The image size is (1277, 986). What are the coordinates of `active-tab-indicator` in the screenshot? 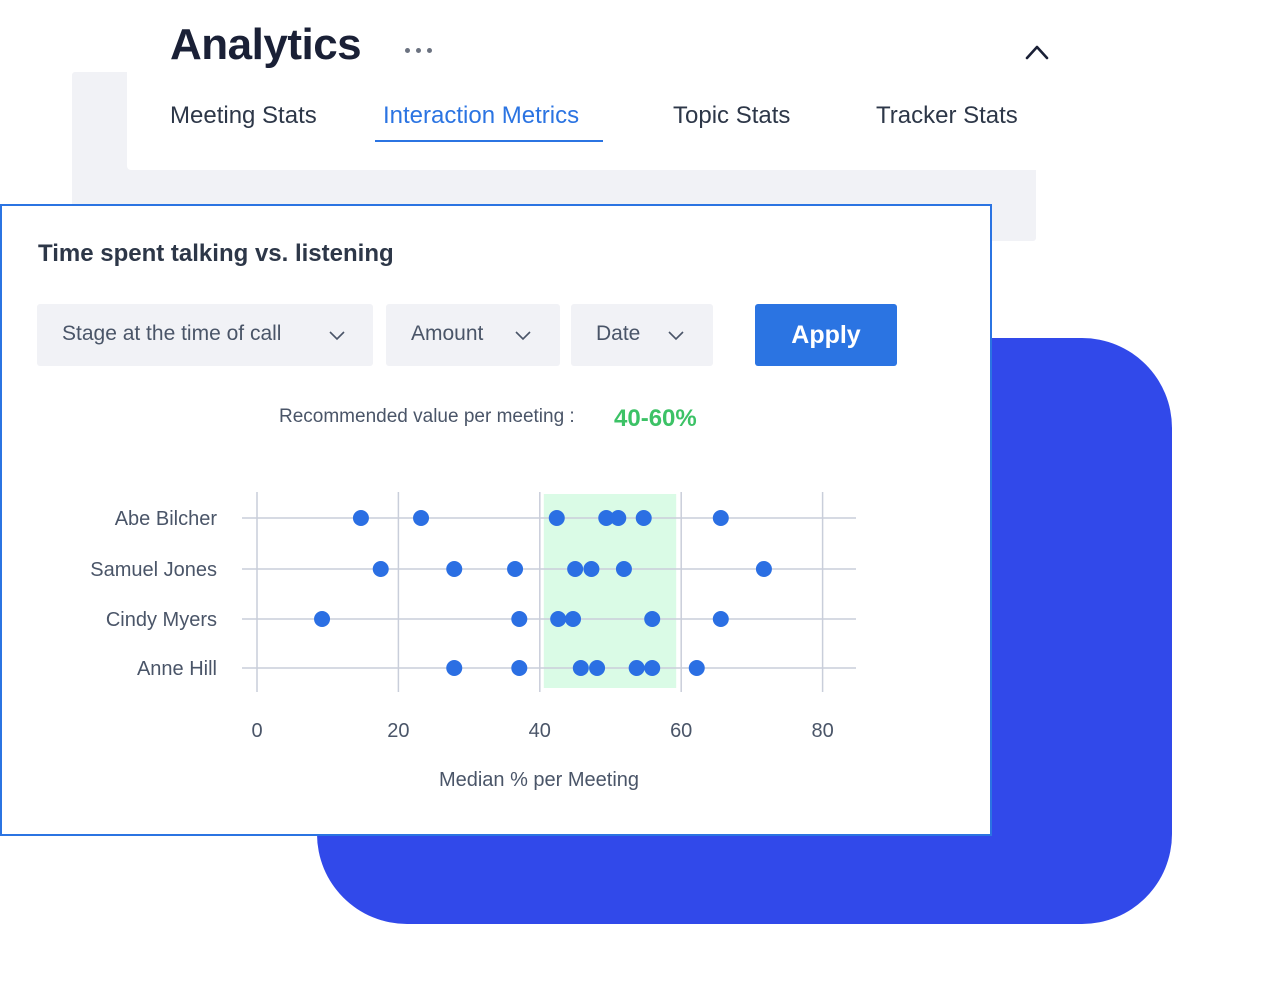 It's located at (489, 141).